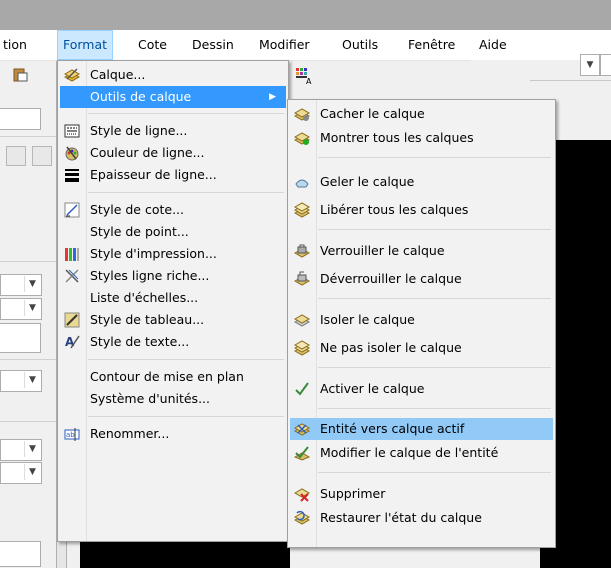  What do you see at coordinates (493, 45) in the screenshot?
I see `menu-aide: Aide` at bounding box center [493, 45].